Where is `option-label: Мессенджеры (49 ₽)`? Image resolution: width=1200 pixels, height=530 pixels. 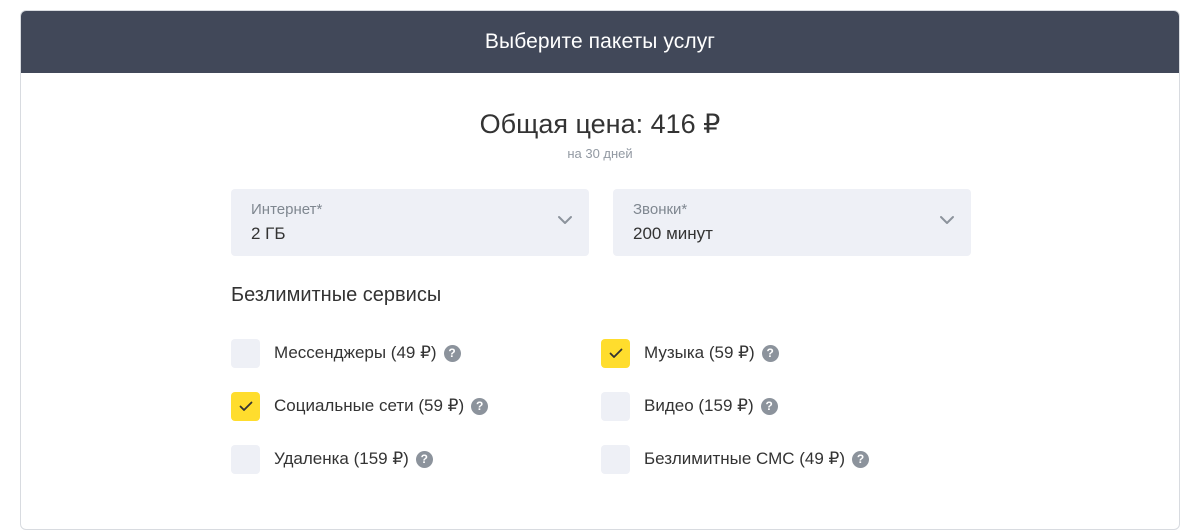 option-label: Мессенджеры (49 ₽) is located at coordinates (355, 352).